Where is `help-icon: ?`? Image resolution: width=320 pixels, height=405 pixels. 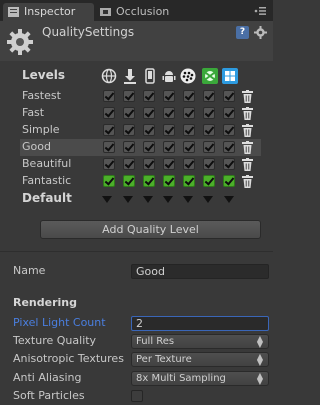
help-icon: ? is located at coordinates (242, 32).